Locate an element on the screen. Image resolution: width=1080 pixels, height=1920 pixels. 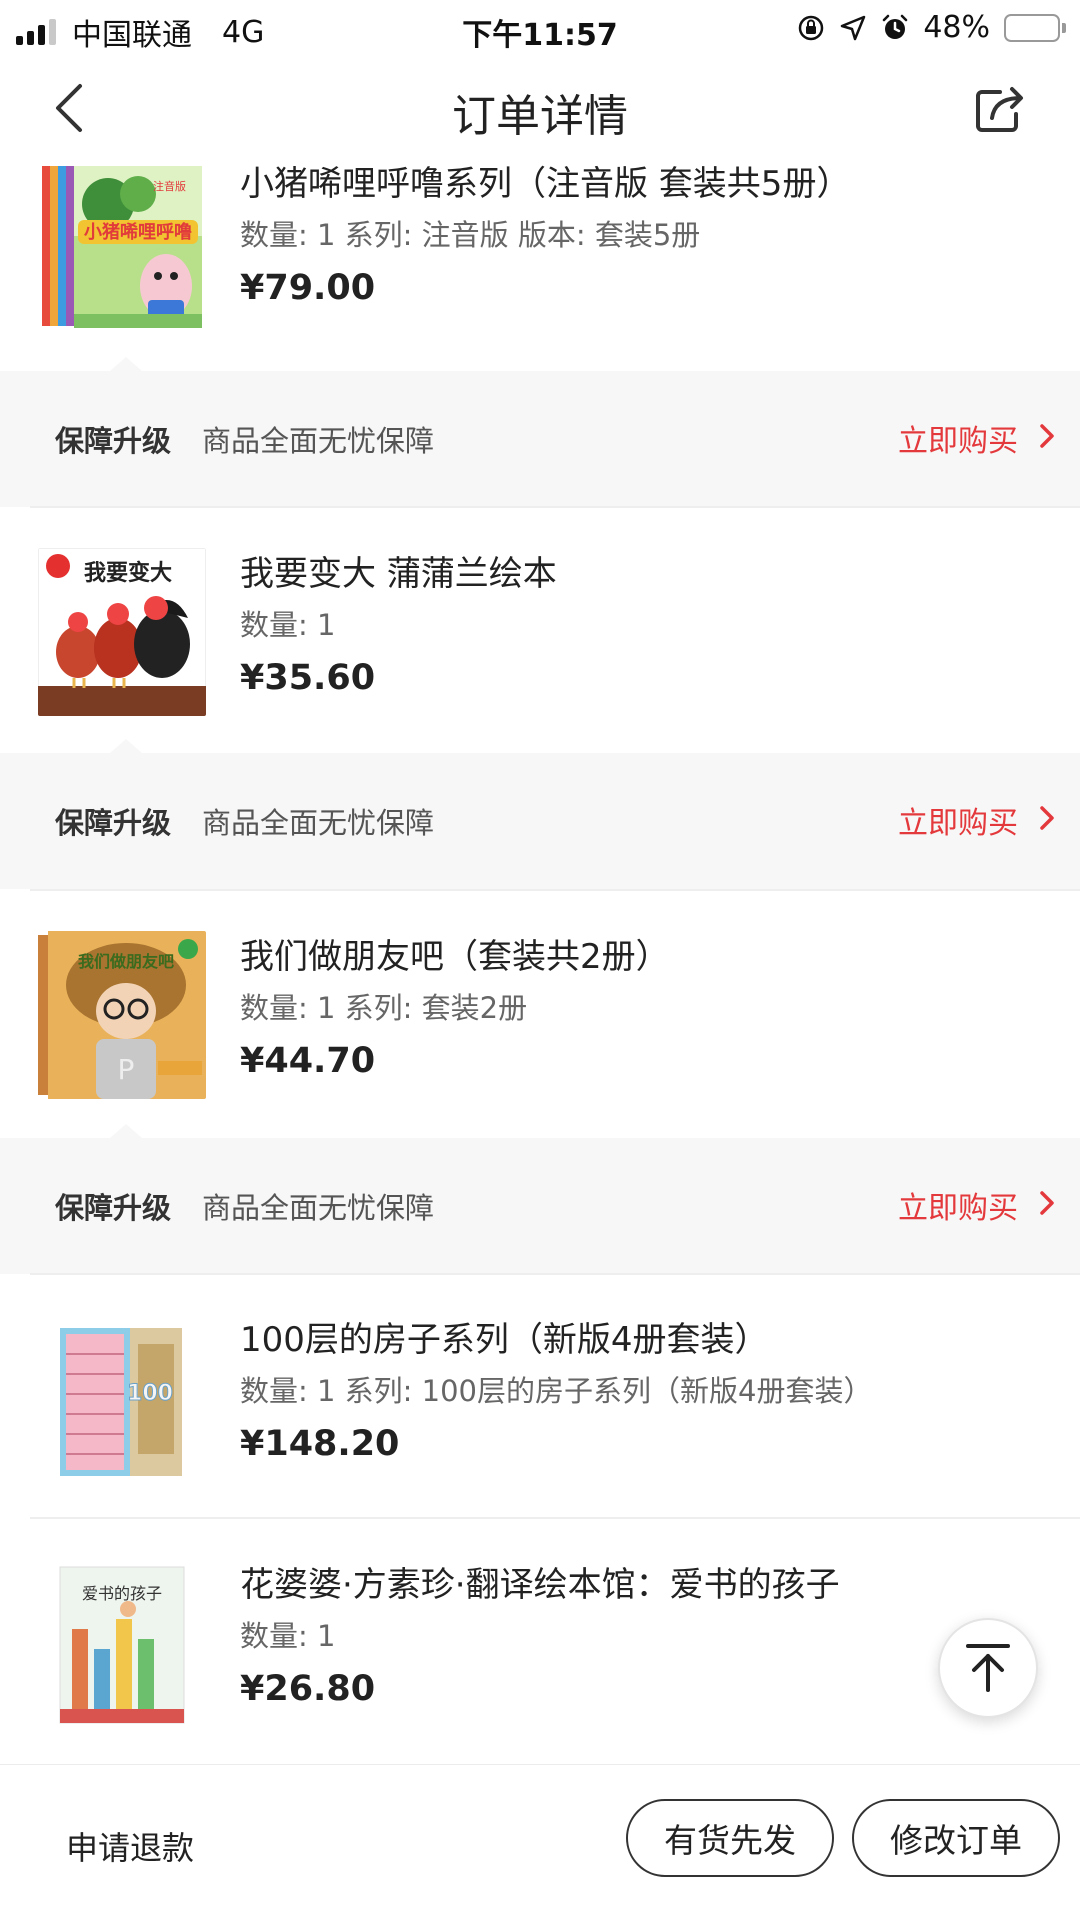
cover-title-text: 我们做朋友吧 is located at coordinates (126, 961).